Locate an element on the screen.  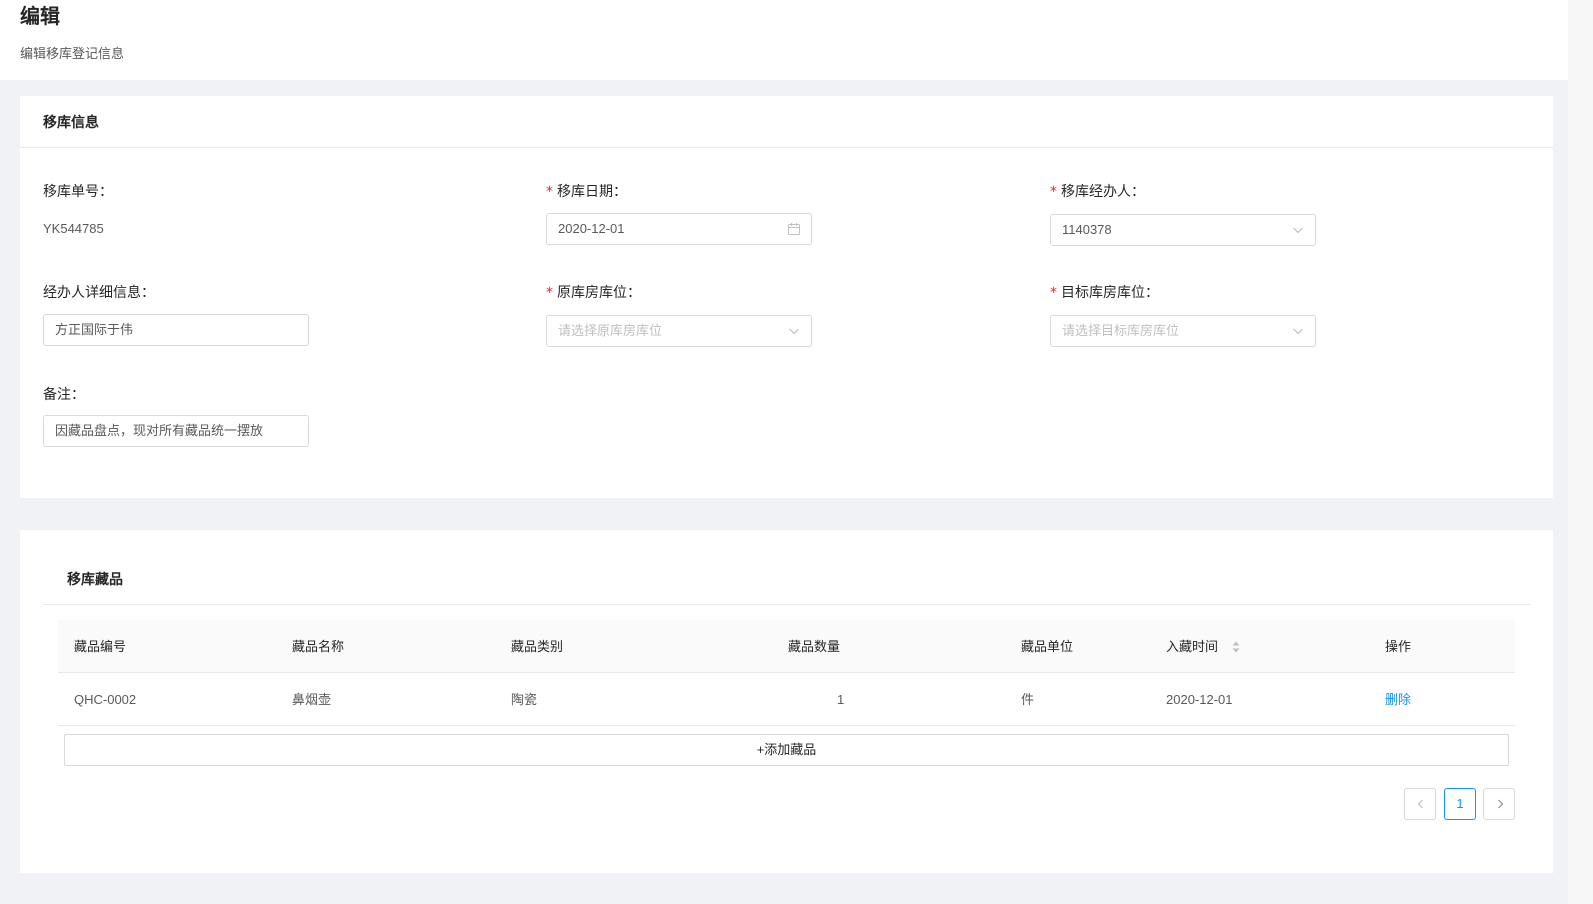
page-subtitle: 编辑移库登记信息 is located at coordinates (72, 53).